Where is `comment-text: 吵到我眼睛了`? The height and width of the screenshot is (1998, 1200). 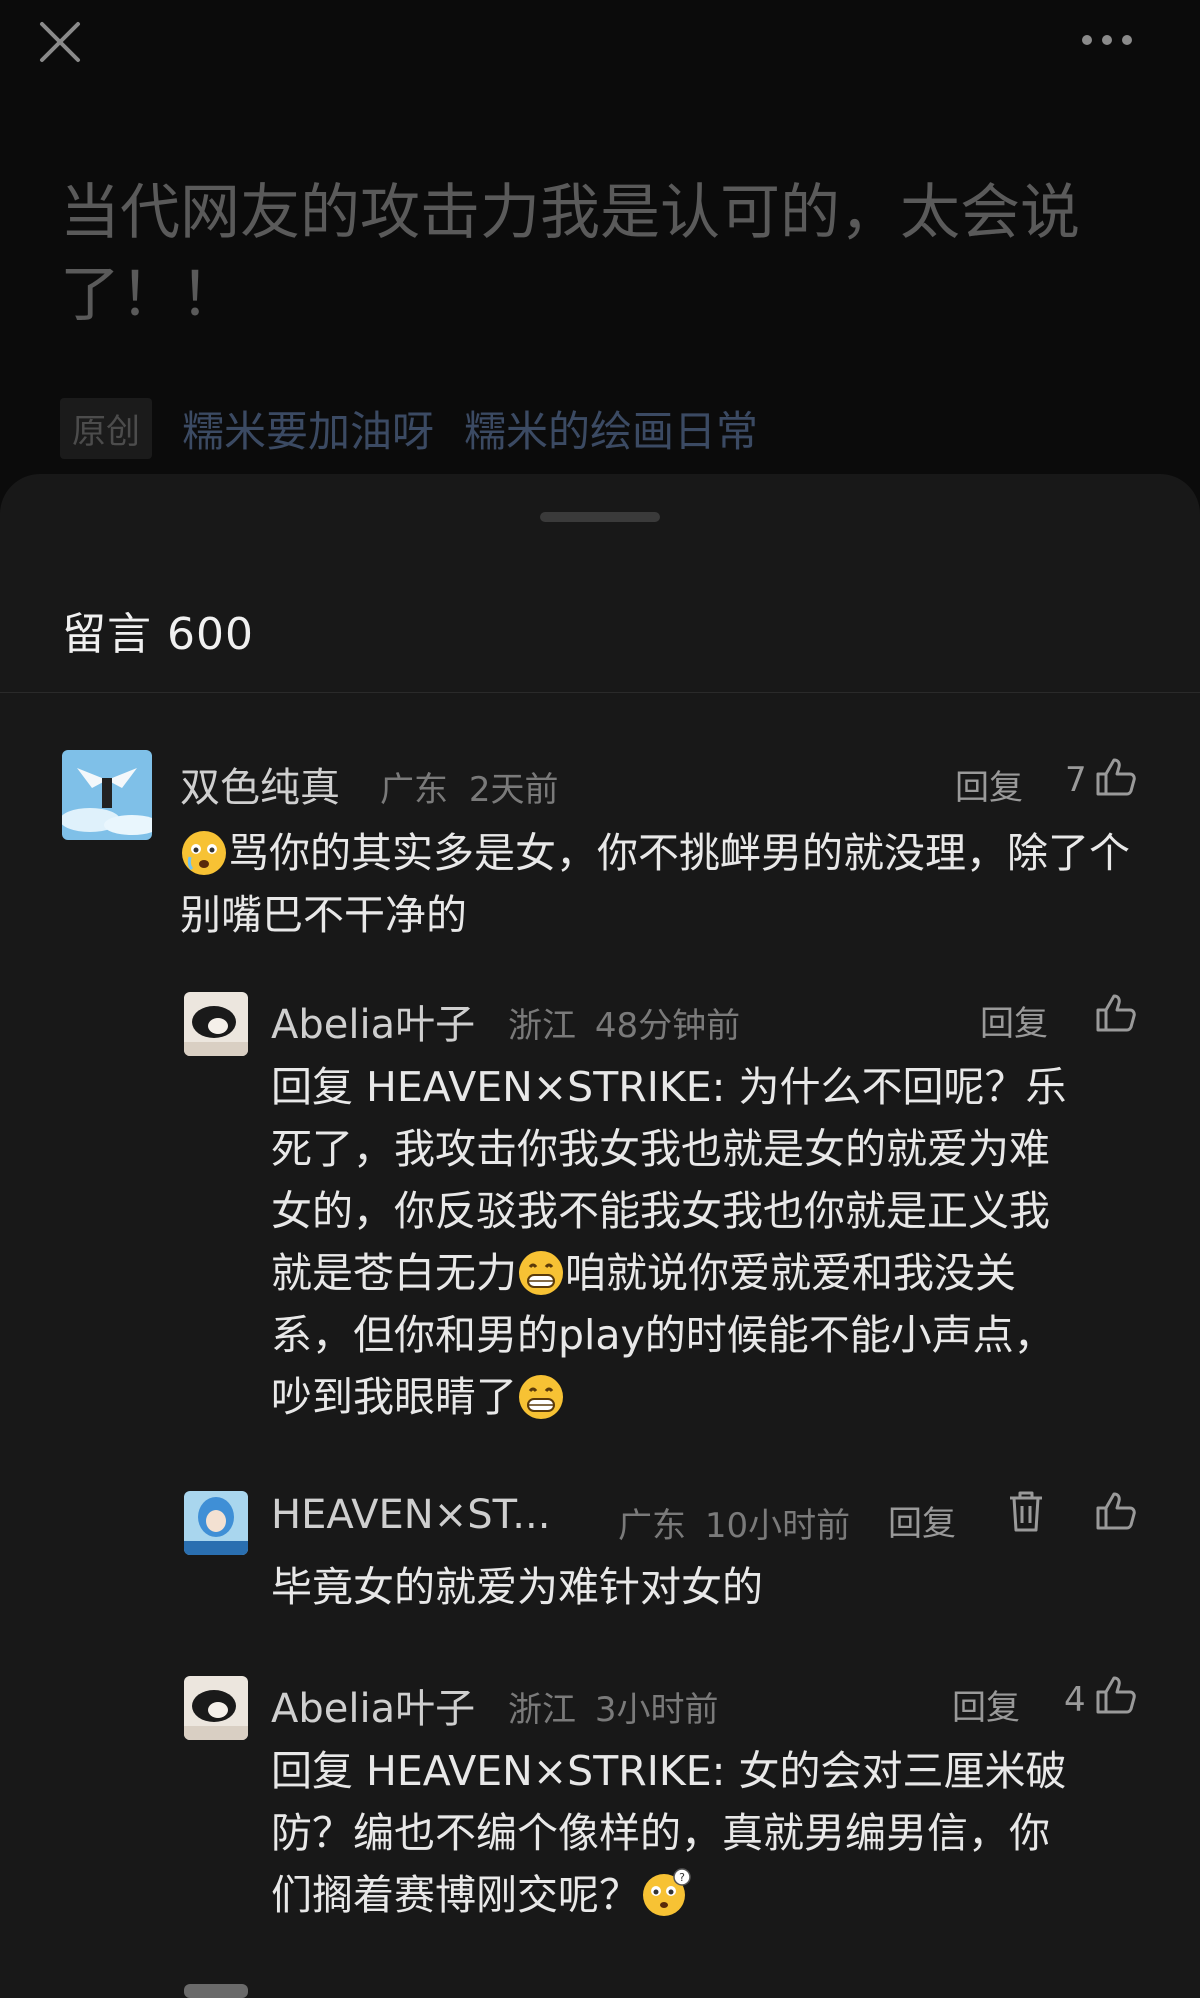 comment-text: 吵到我眼睛了 is located at coordinates (394, 1397).